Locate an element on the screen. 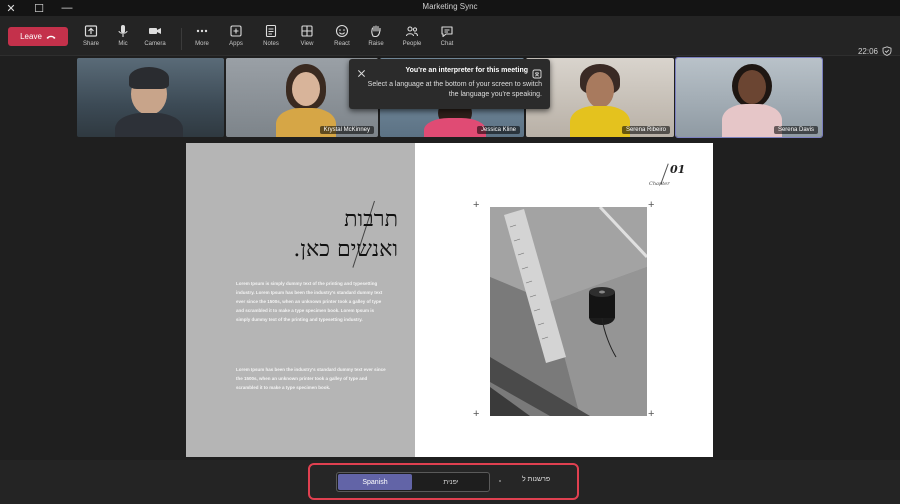 The width and height of the screenshot is (900, 504). more-icon is located at coordinates (202, 31).